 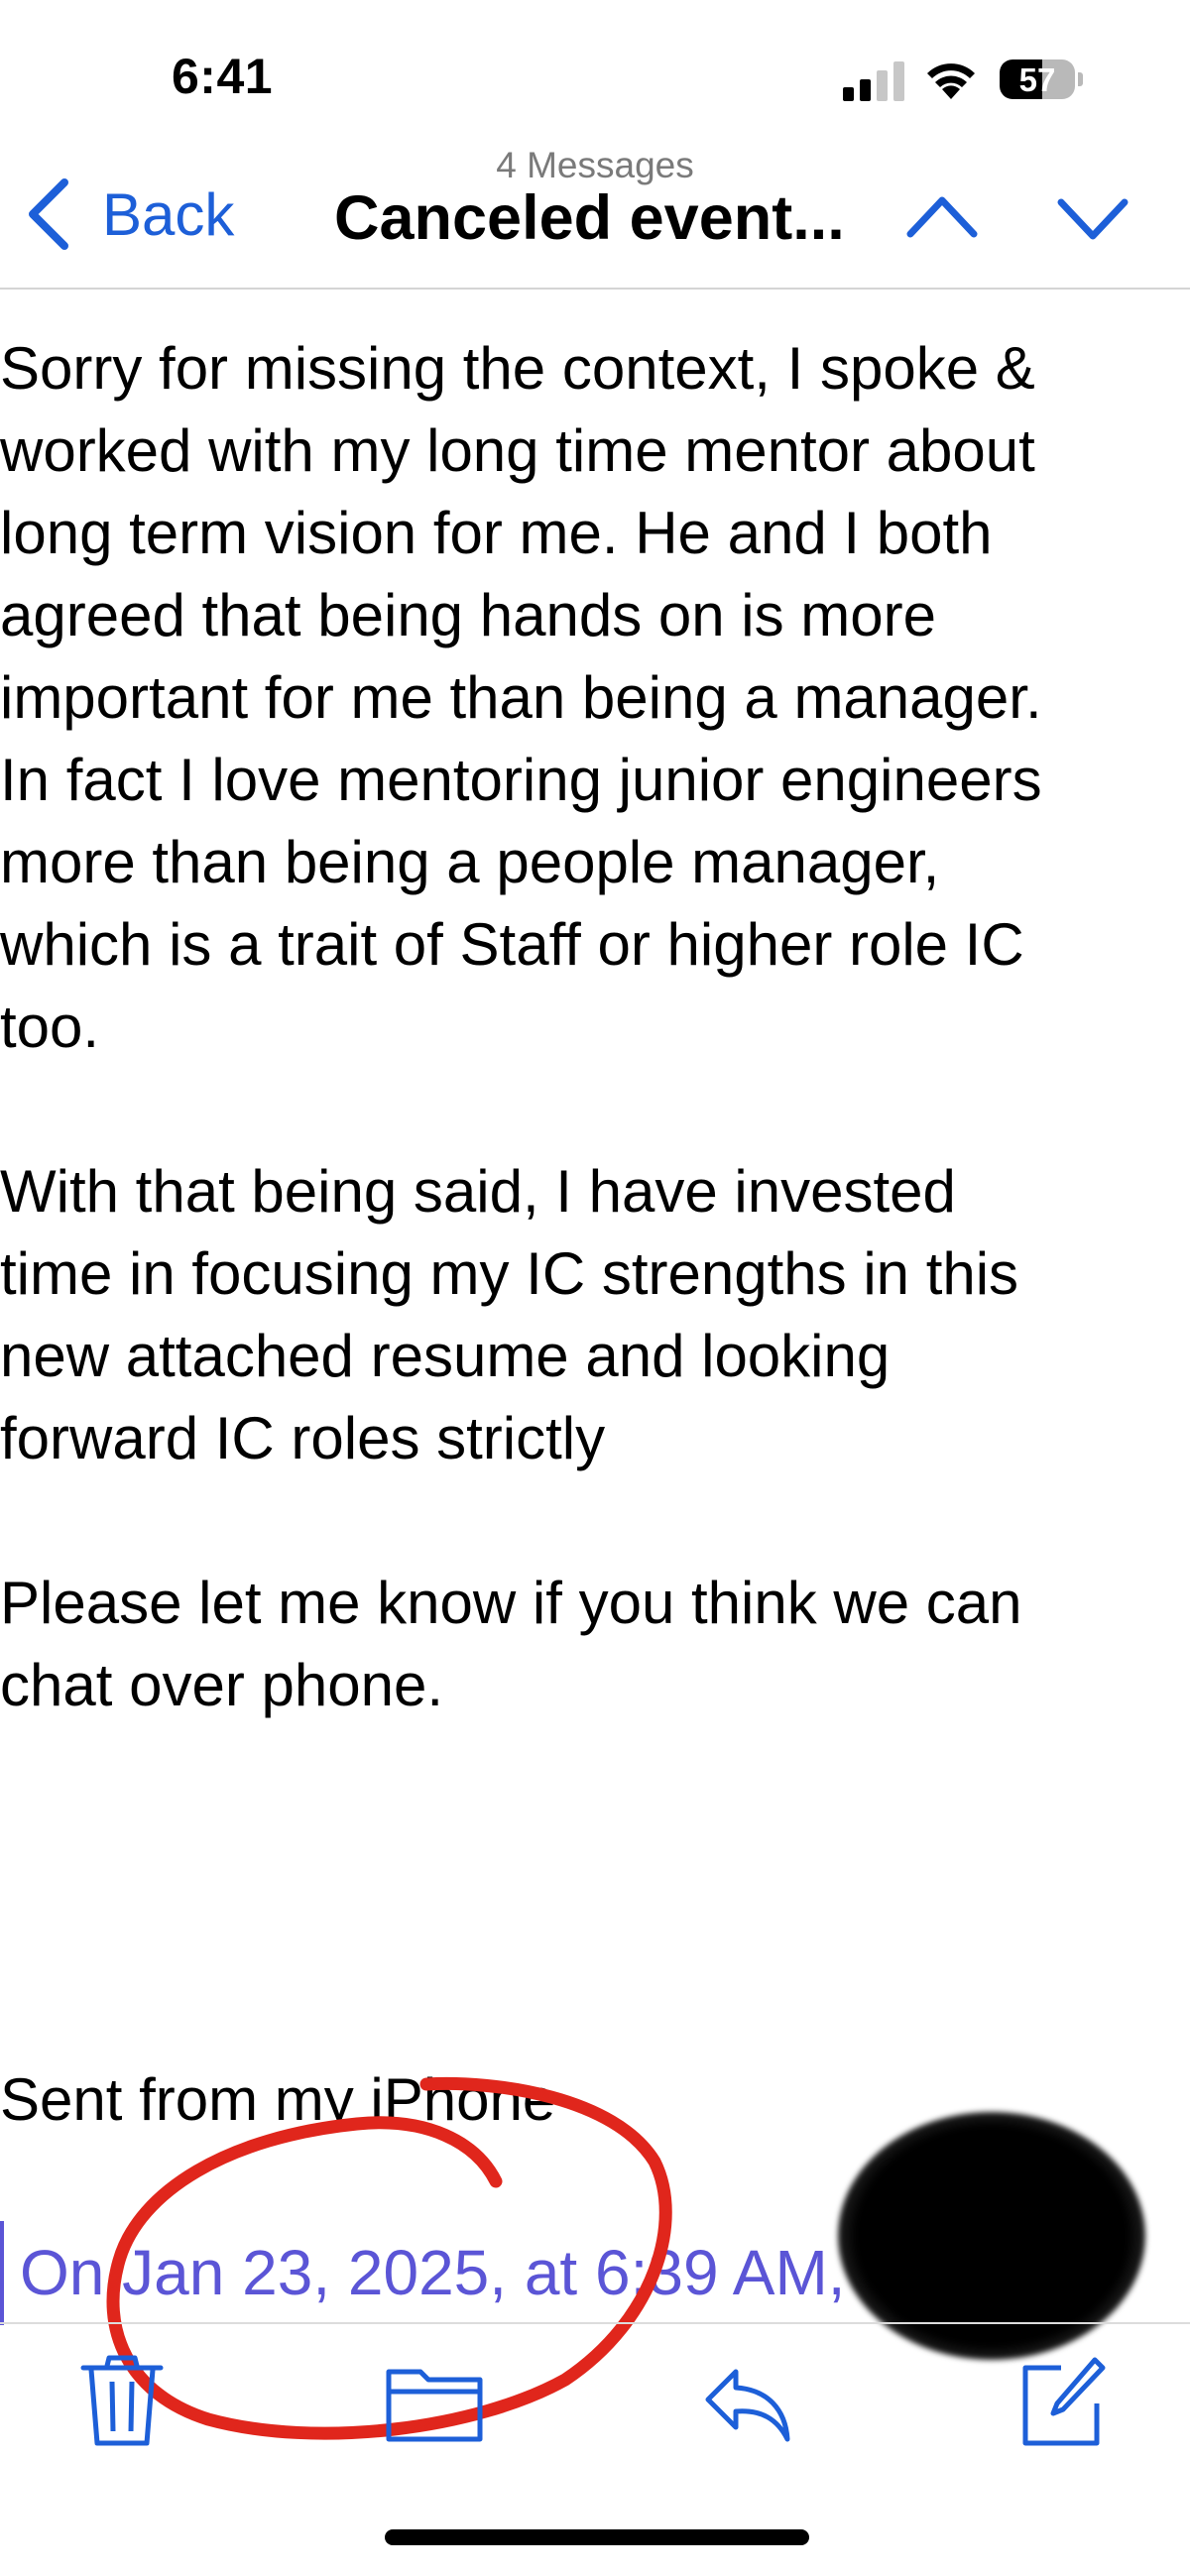 What do you see at coordinates (1062, 2401) in the screenshot?
I see `compose-icon` at bounding box center [1062, 2401].